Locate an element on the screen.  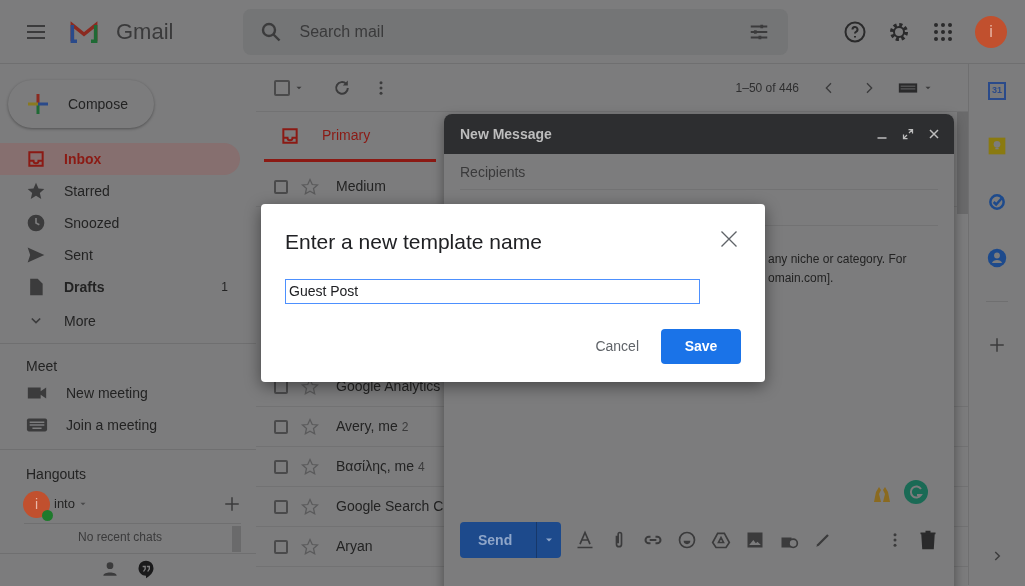
sidebar-item: Sent is located at coordinates (120, 255).